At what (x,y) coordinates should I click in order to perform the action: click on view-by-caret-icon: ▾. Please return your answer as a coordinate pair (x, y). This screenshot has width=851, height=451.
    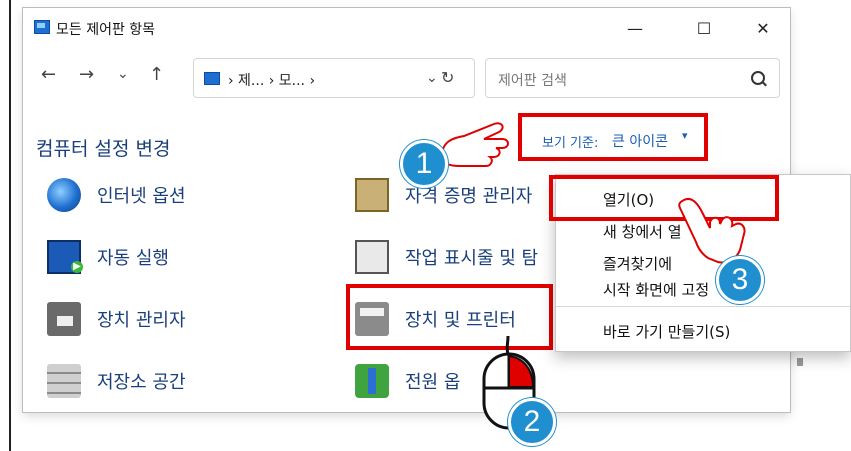
    Looking at the image, I should click on (685, 135).